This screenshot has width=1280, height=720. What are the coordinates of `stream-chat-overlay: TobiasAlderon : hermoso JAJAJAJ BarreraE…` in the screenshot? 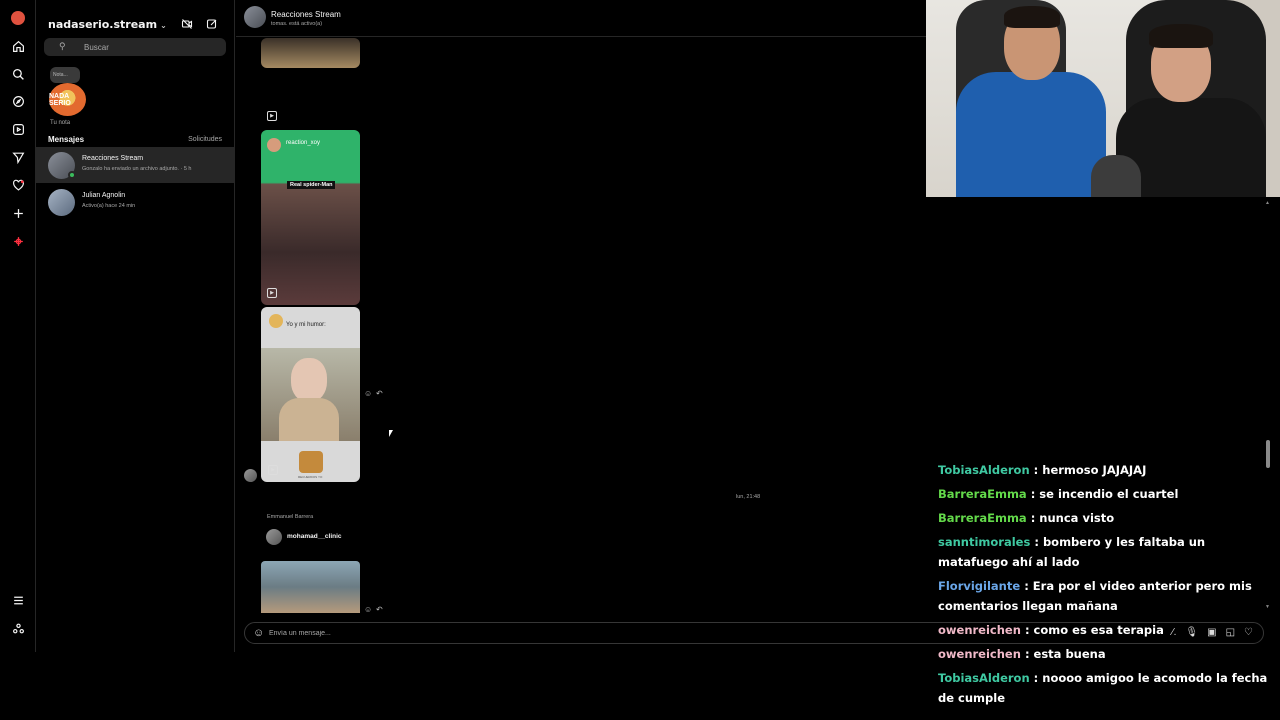 It's located at (1106, 586).